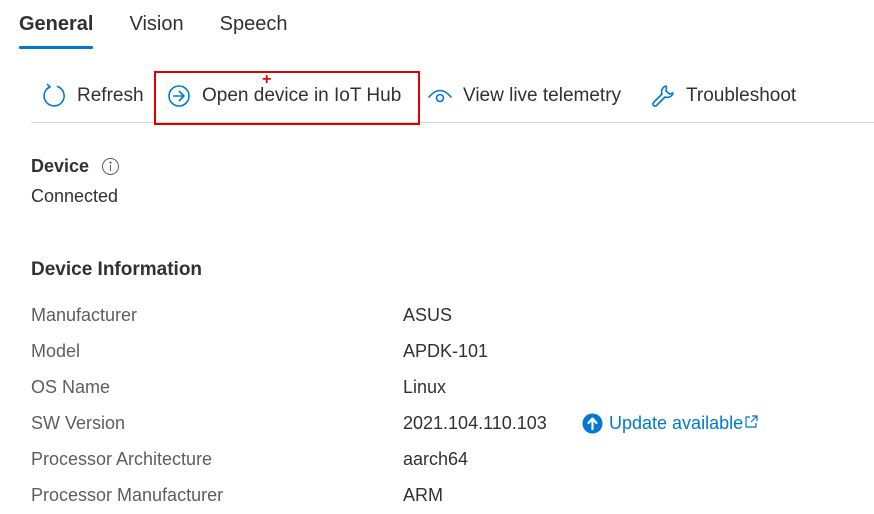  What do you see at coordinates (54, 96) in the screenshot?
I see `refresh-icon` at bounding box center [54, 96].